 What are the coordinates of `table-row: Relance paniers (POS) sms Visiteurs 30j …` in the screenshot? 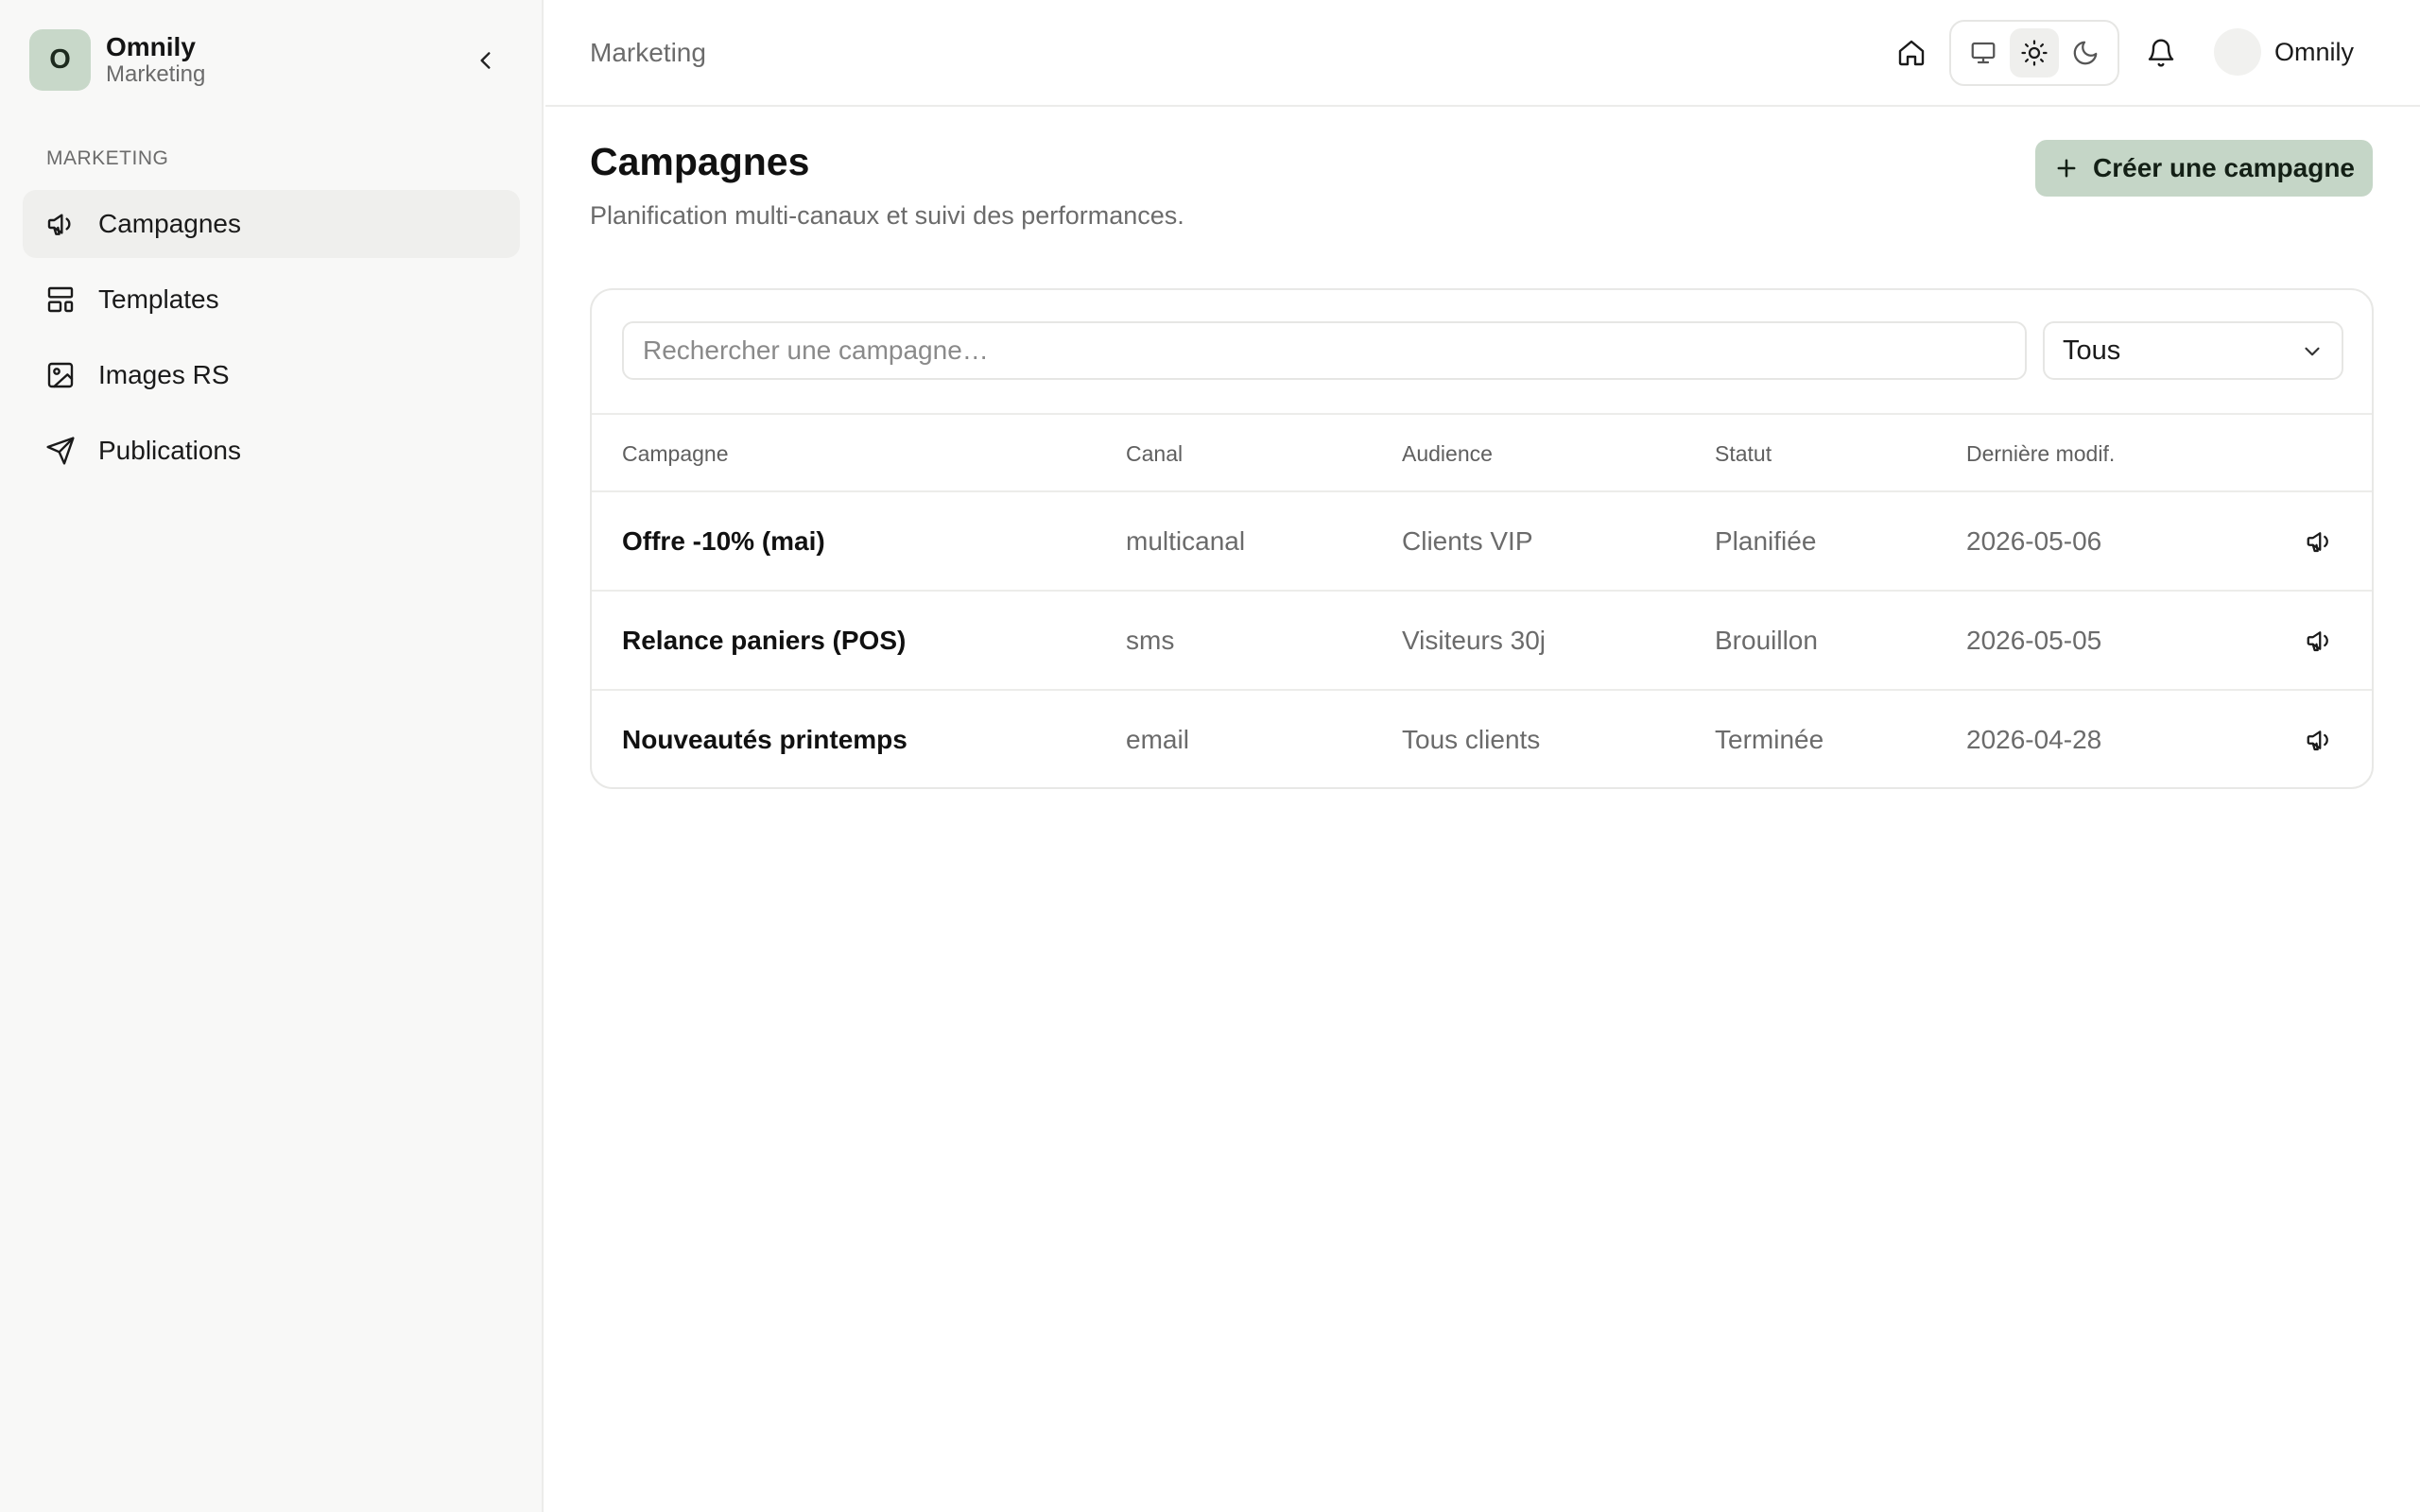 It's located at (1482, 639).